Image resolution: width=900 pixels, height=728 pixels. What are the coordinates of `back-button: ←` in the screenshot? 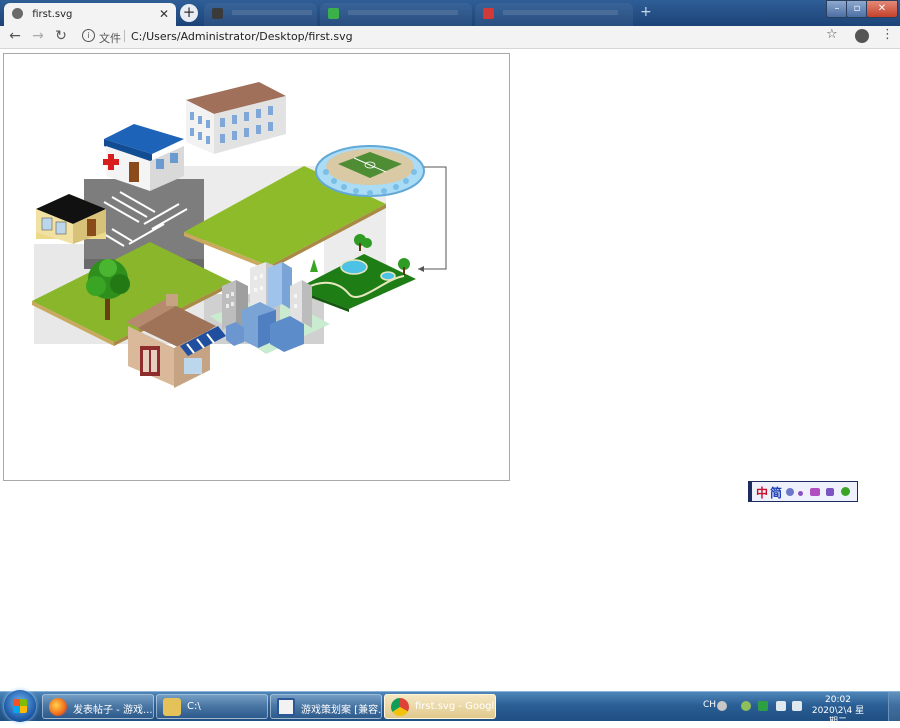 It's located at (15, 36).